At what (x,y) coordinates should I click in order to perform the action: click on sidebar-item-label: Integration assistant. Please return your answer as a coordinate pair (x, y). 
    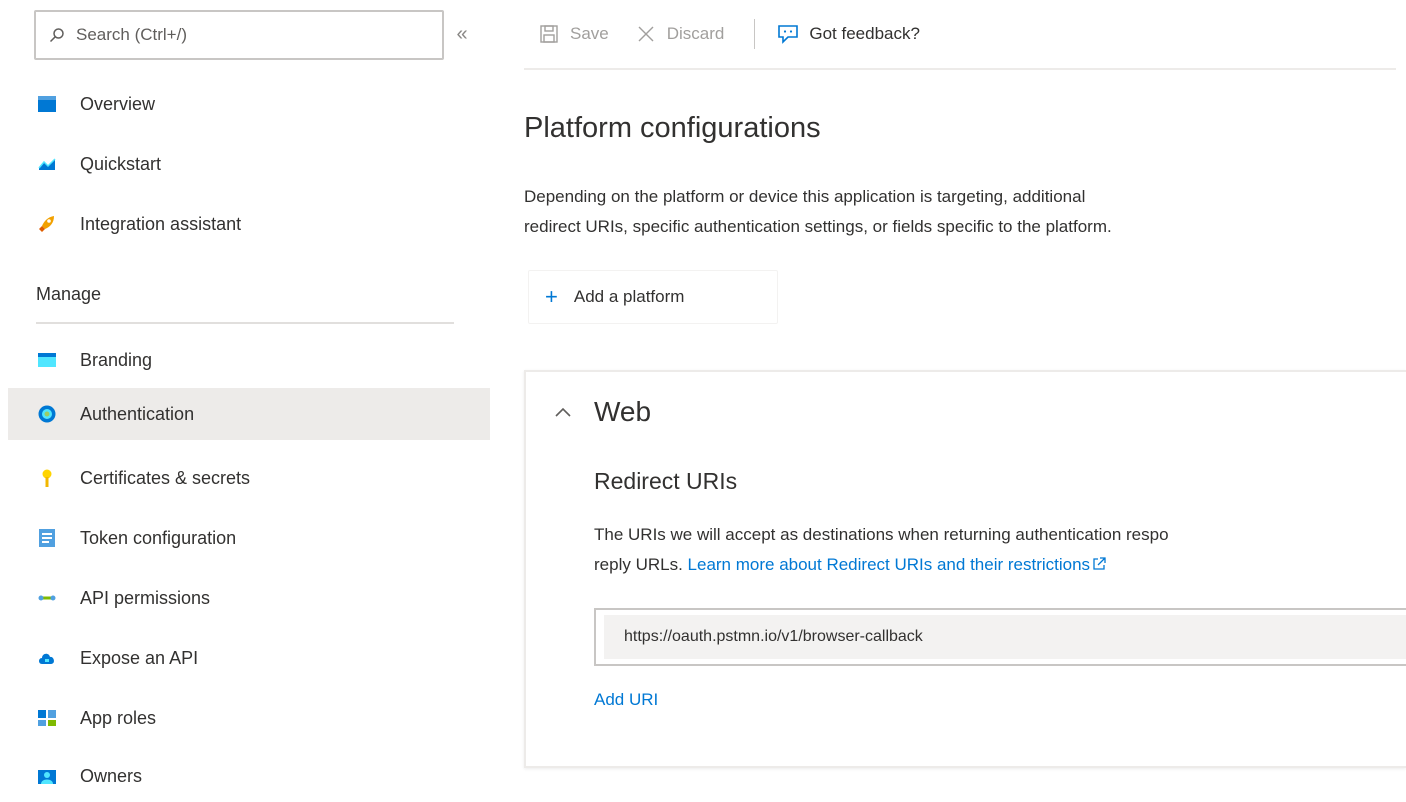
    Looking at the image, I should click on (161, 223).